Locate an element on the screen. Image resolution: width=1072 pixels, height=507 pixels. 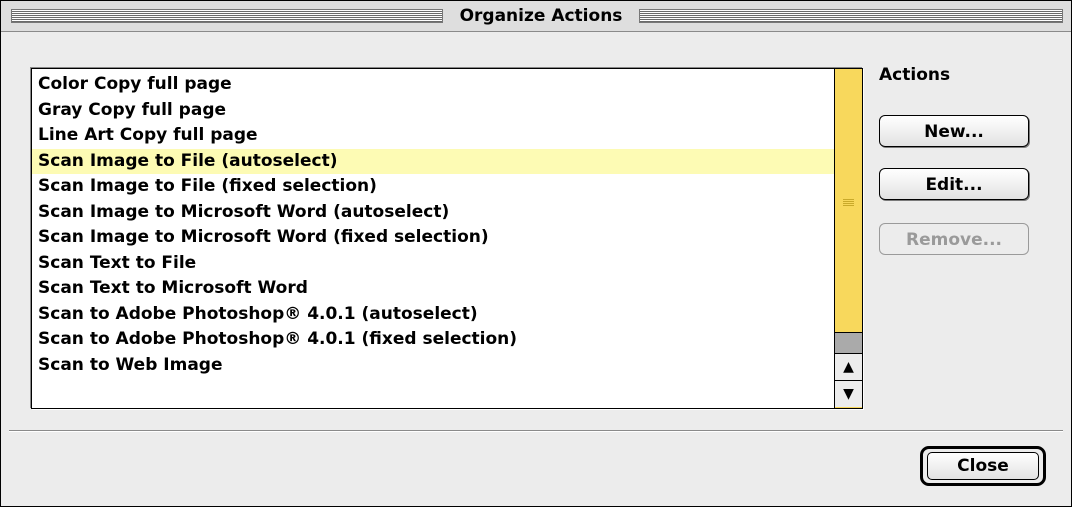
list-item-scan-image-file-fixed: Scan Image to File (fixed selection) is located at coordinates (433, 187).